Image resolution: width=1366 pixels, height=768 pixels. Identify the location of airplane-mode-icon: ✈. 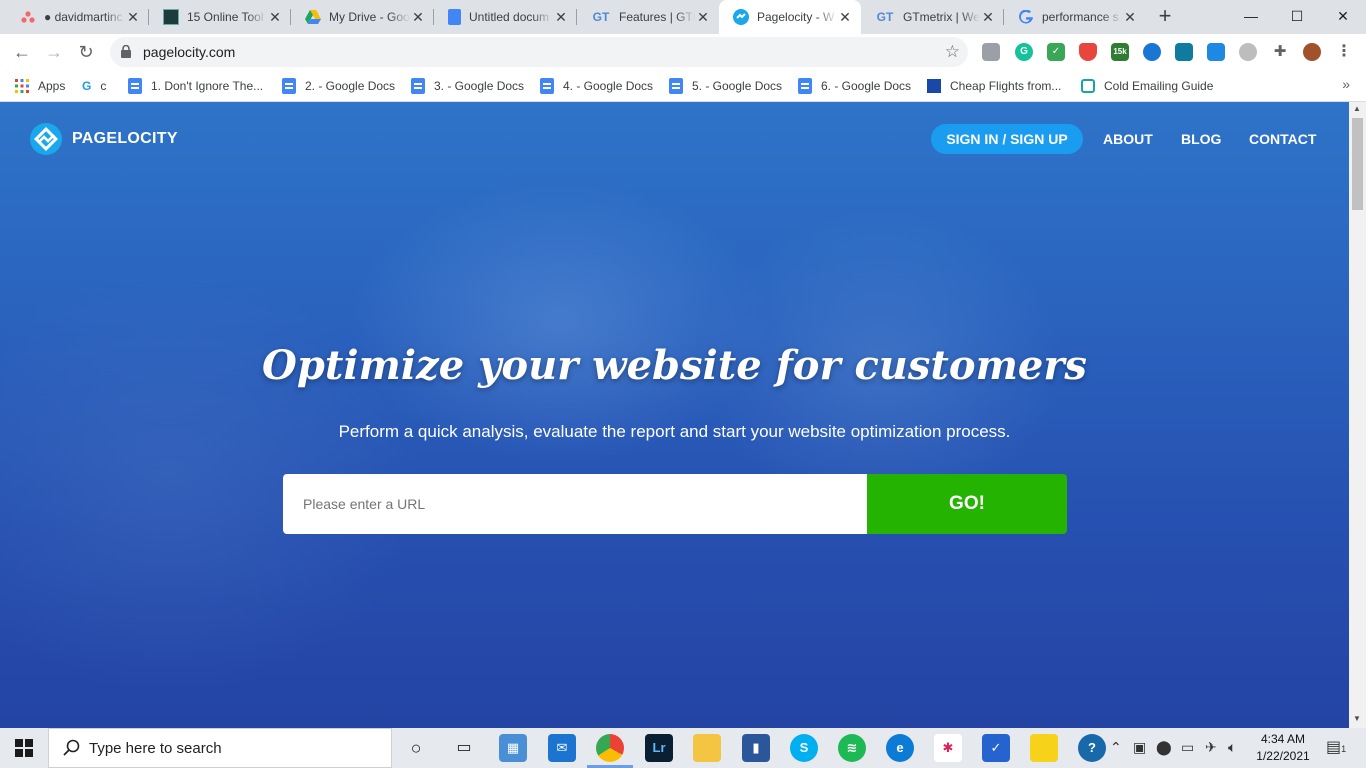
(1211, 747).